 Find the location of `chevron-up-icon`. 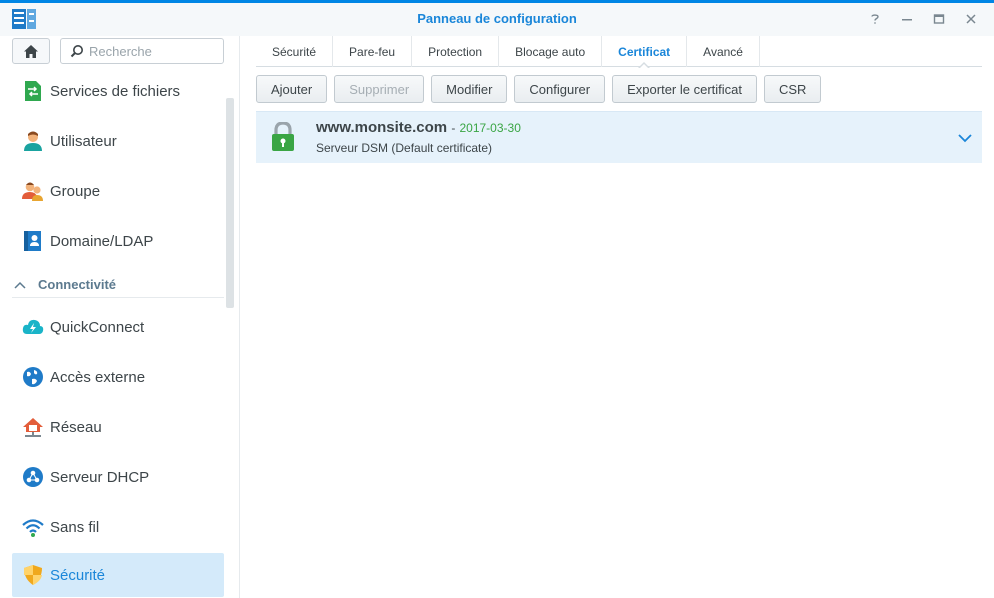

chevron-up-icon is located at coordinates (20, 284).